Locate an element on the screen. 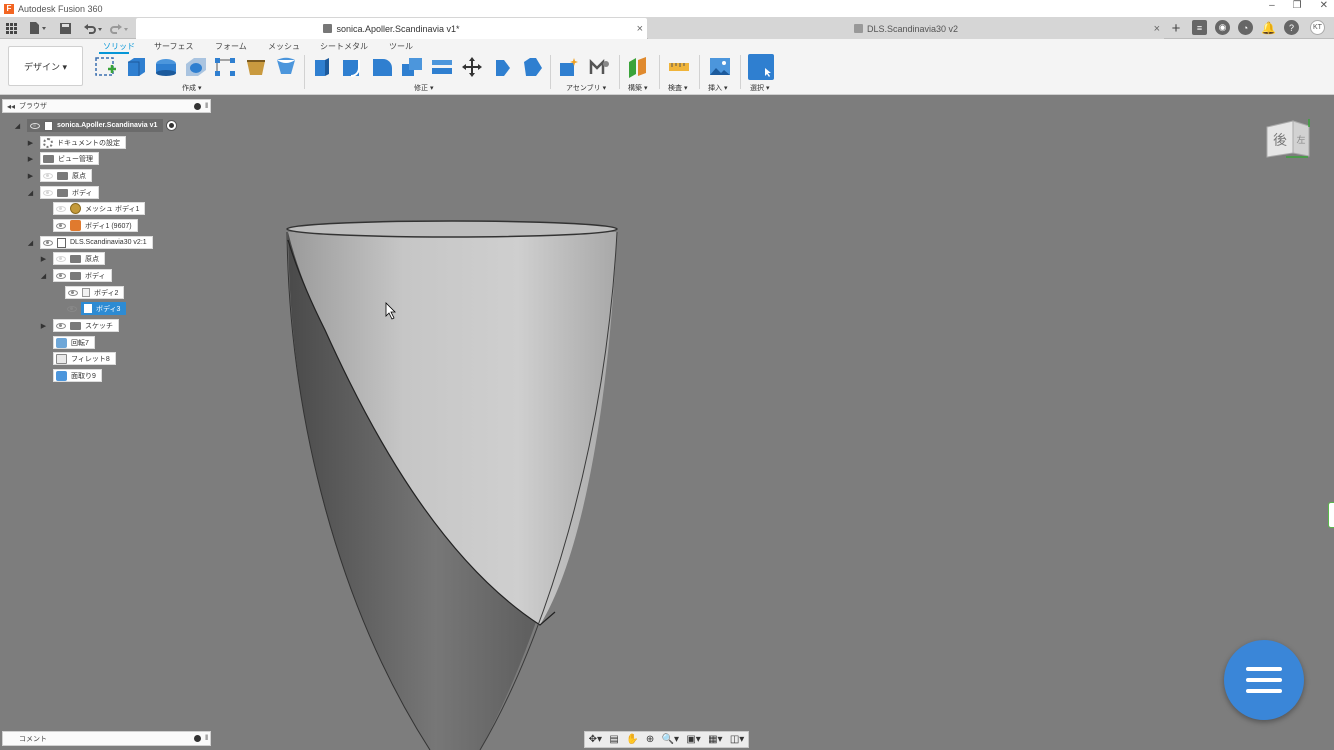  tree-row: ▶ 原点 is located at coordinates (72, 258).